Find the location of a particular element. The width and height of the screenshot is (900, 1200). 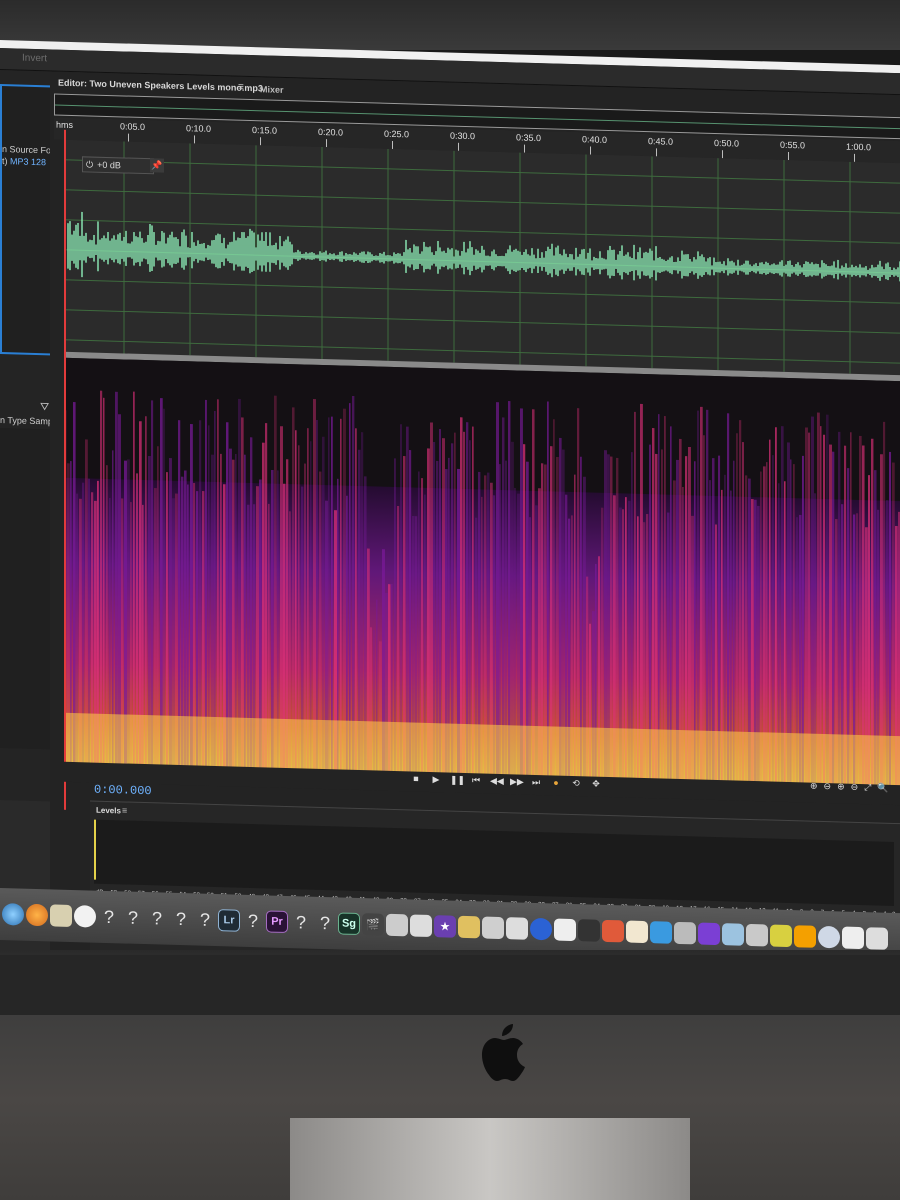

files-column-header: n Source Fo is located at coordinates (26, 149).